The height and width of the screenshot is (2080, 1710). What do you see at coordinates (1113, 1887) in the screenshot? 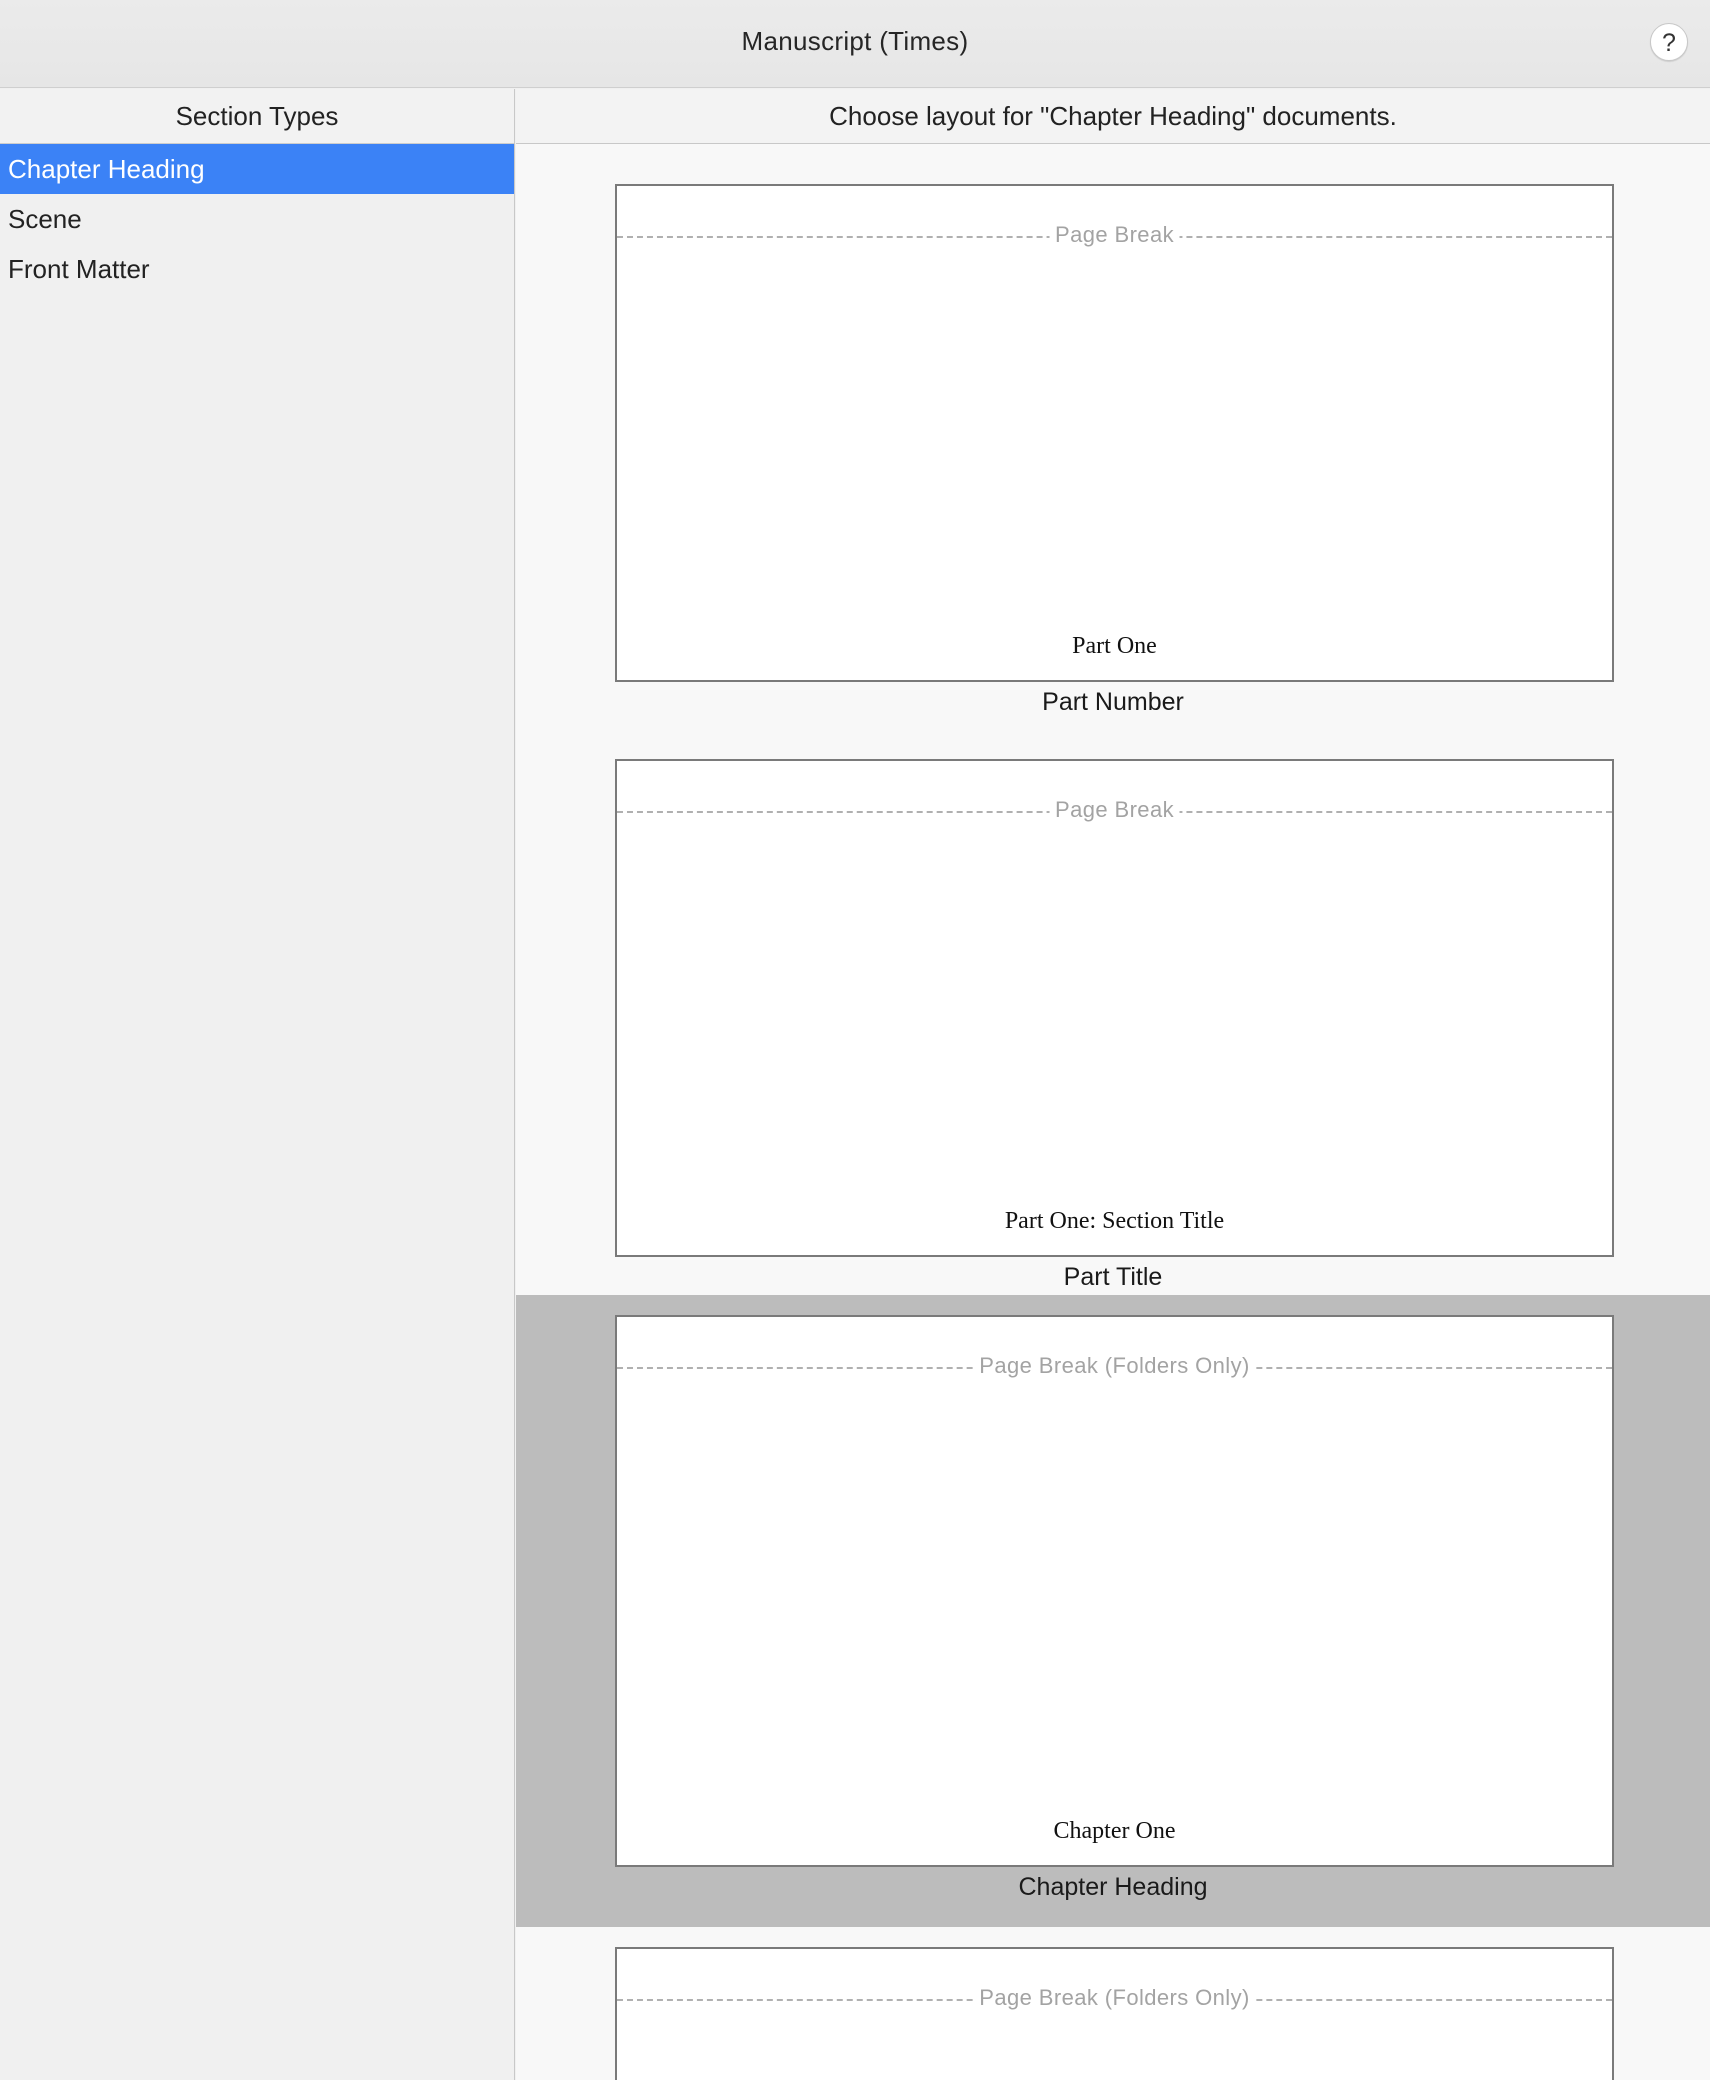
I see `layout-caption: Chapter Heading` at bounding box center [1113, 1887].